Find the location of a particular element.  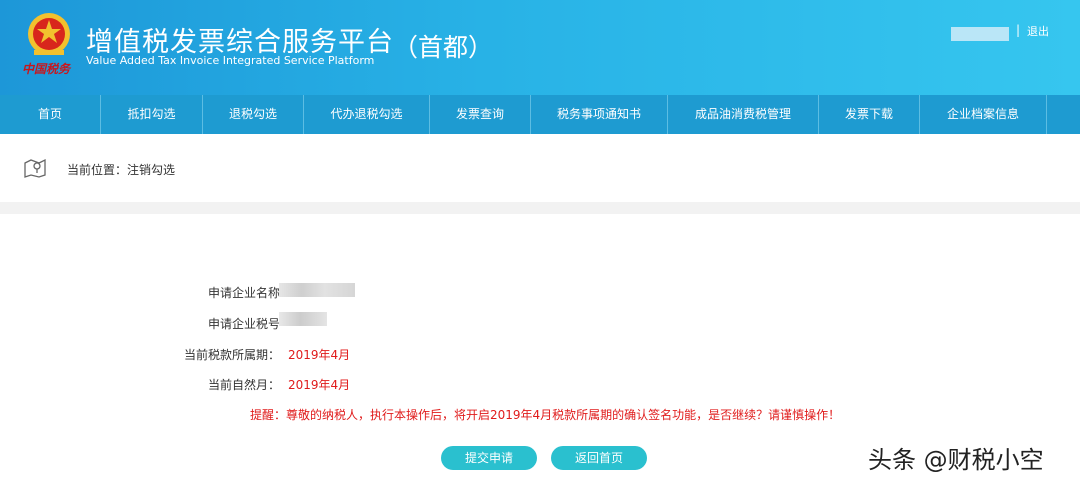

tax-emblem-icon is located at coordinates (49, 34).